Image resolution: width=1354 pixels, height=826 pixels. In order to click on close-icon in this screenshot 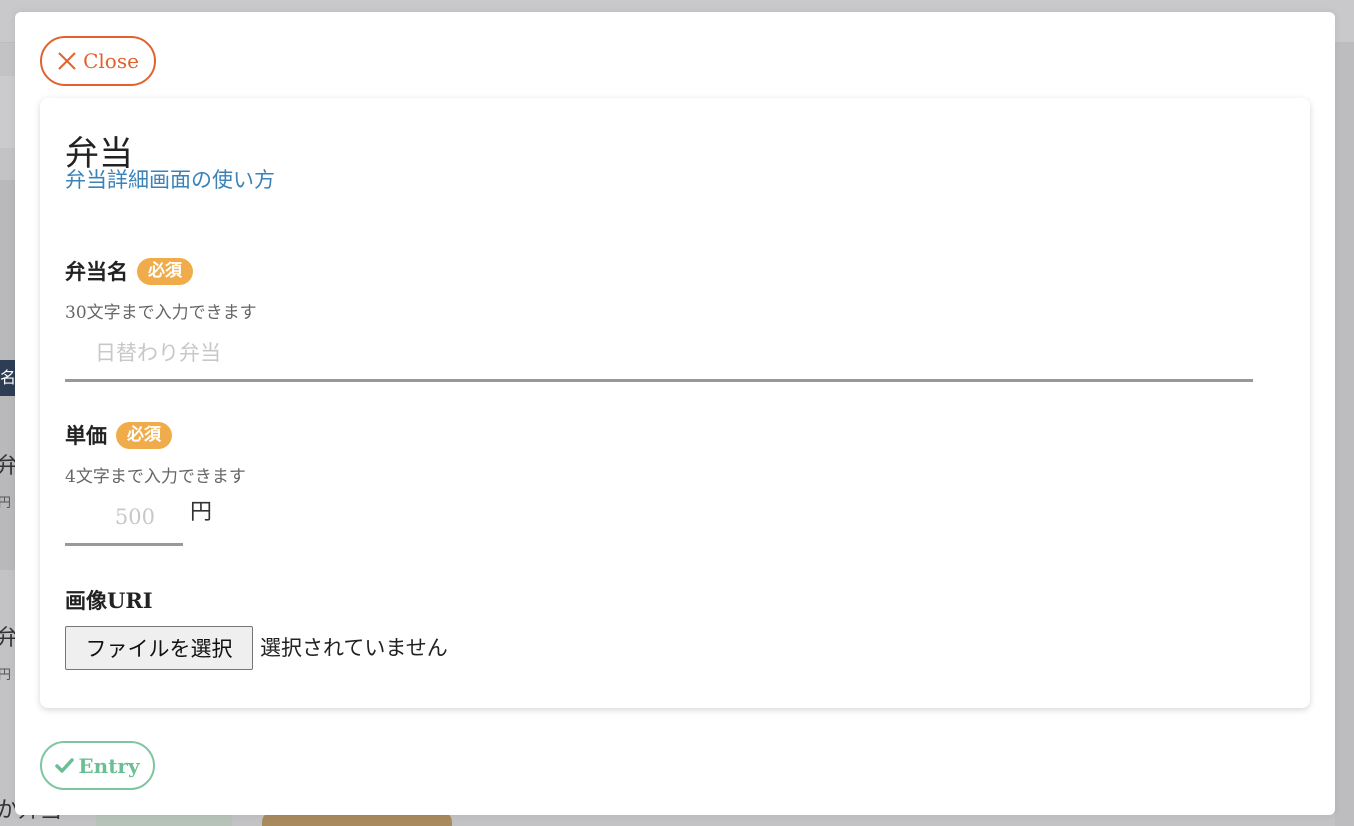, I will do `click(67, 61)`.